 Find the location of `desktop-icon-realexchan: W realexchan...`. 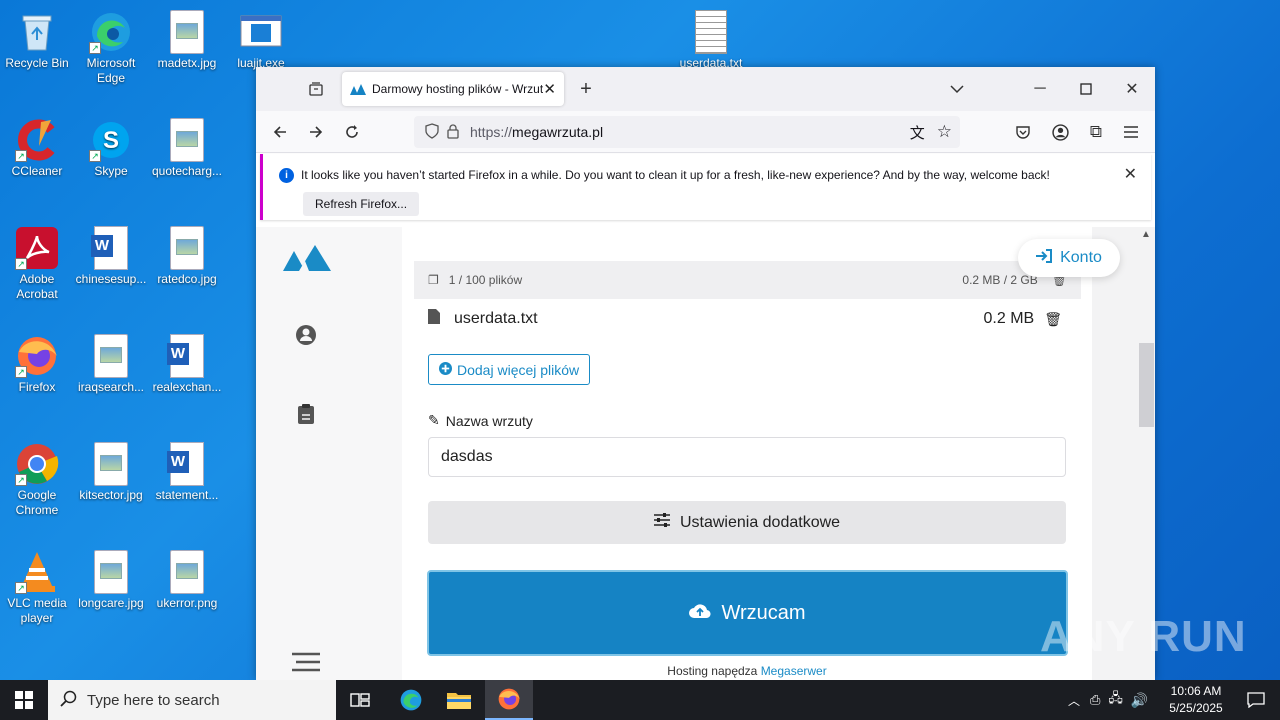

desktop-icon-realexchan: W realexchan... is located at coordinates (187, 362).